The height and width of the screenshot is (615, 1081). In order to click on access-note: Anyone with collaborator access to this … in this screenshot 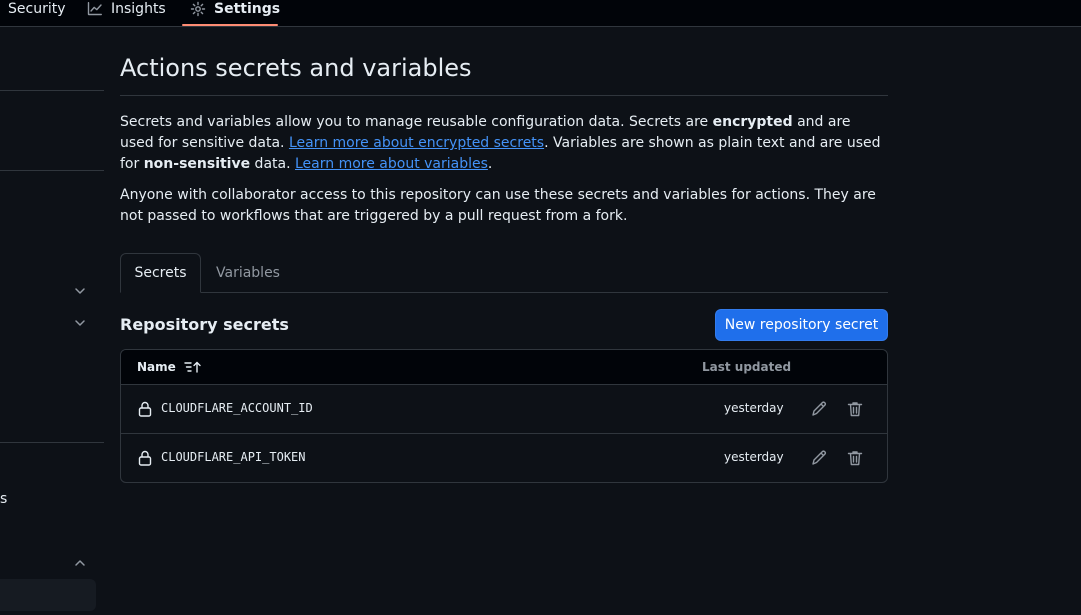, I will do `click(498, 205)`.